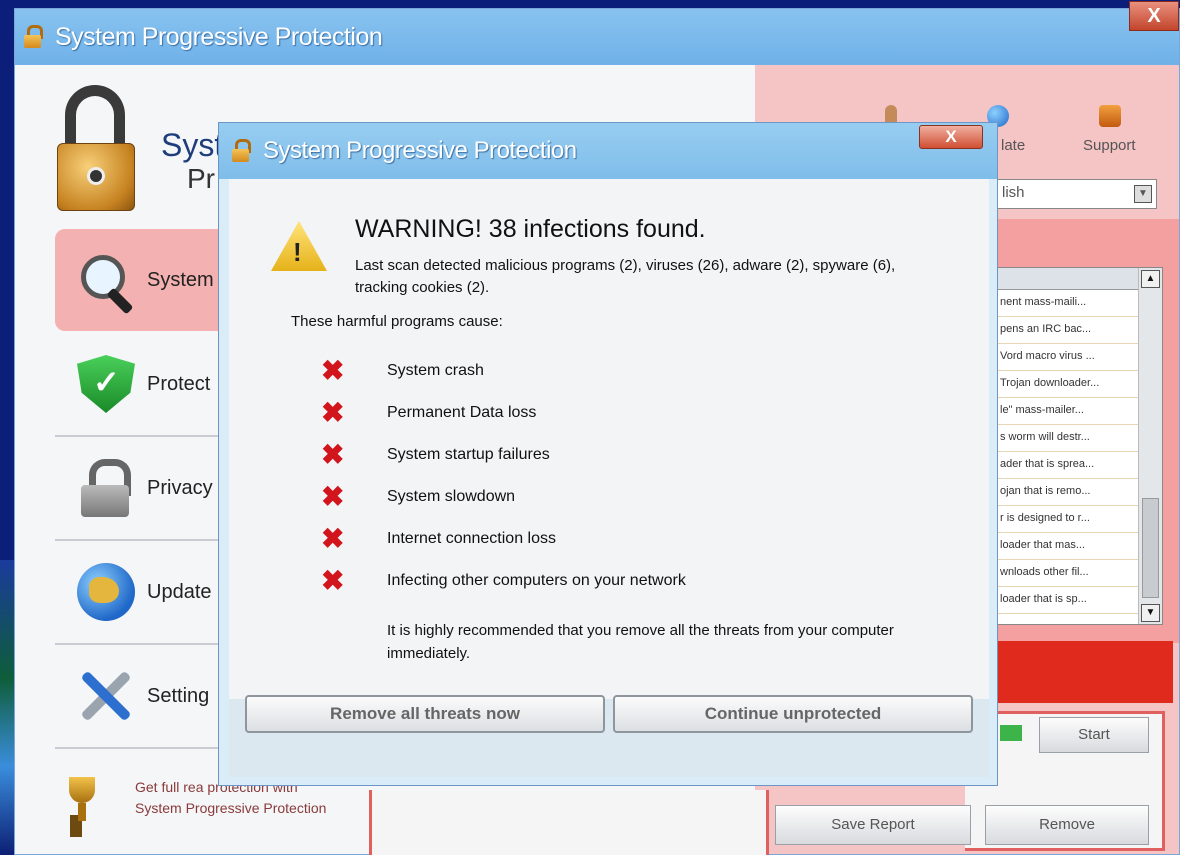 The height and width of the screenshot is (855, 1180). Describe the element at coordinates (1150, 446) in the screenshot. I see `threat-list-scrollbar: ▲ ▼` at that location.